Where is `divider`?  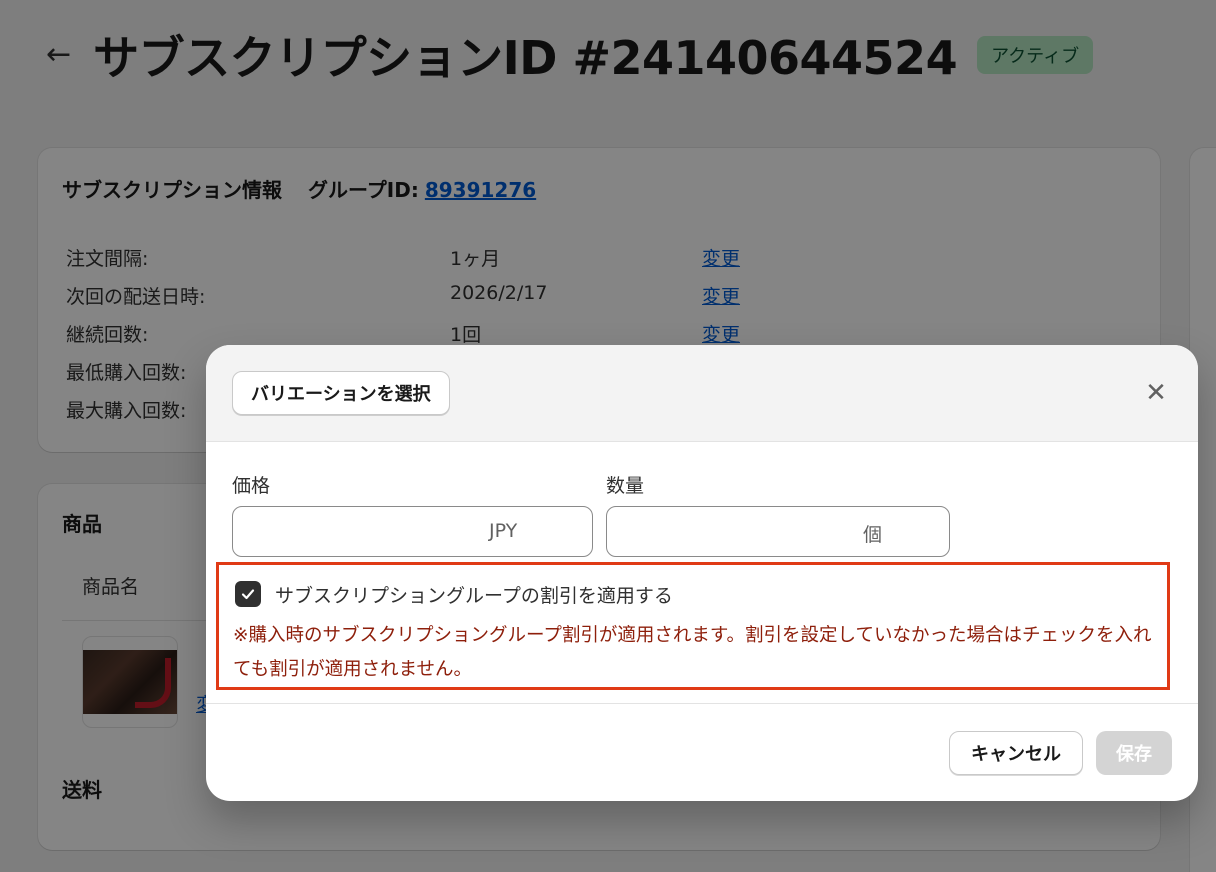
divider is located at coordinates (702, 703).